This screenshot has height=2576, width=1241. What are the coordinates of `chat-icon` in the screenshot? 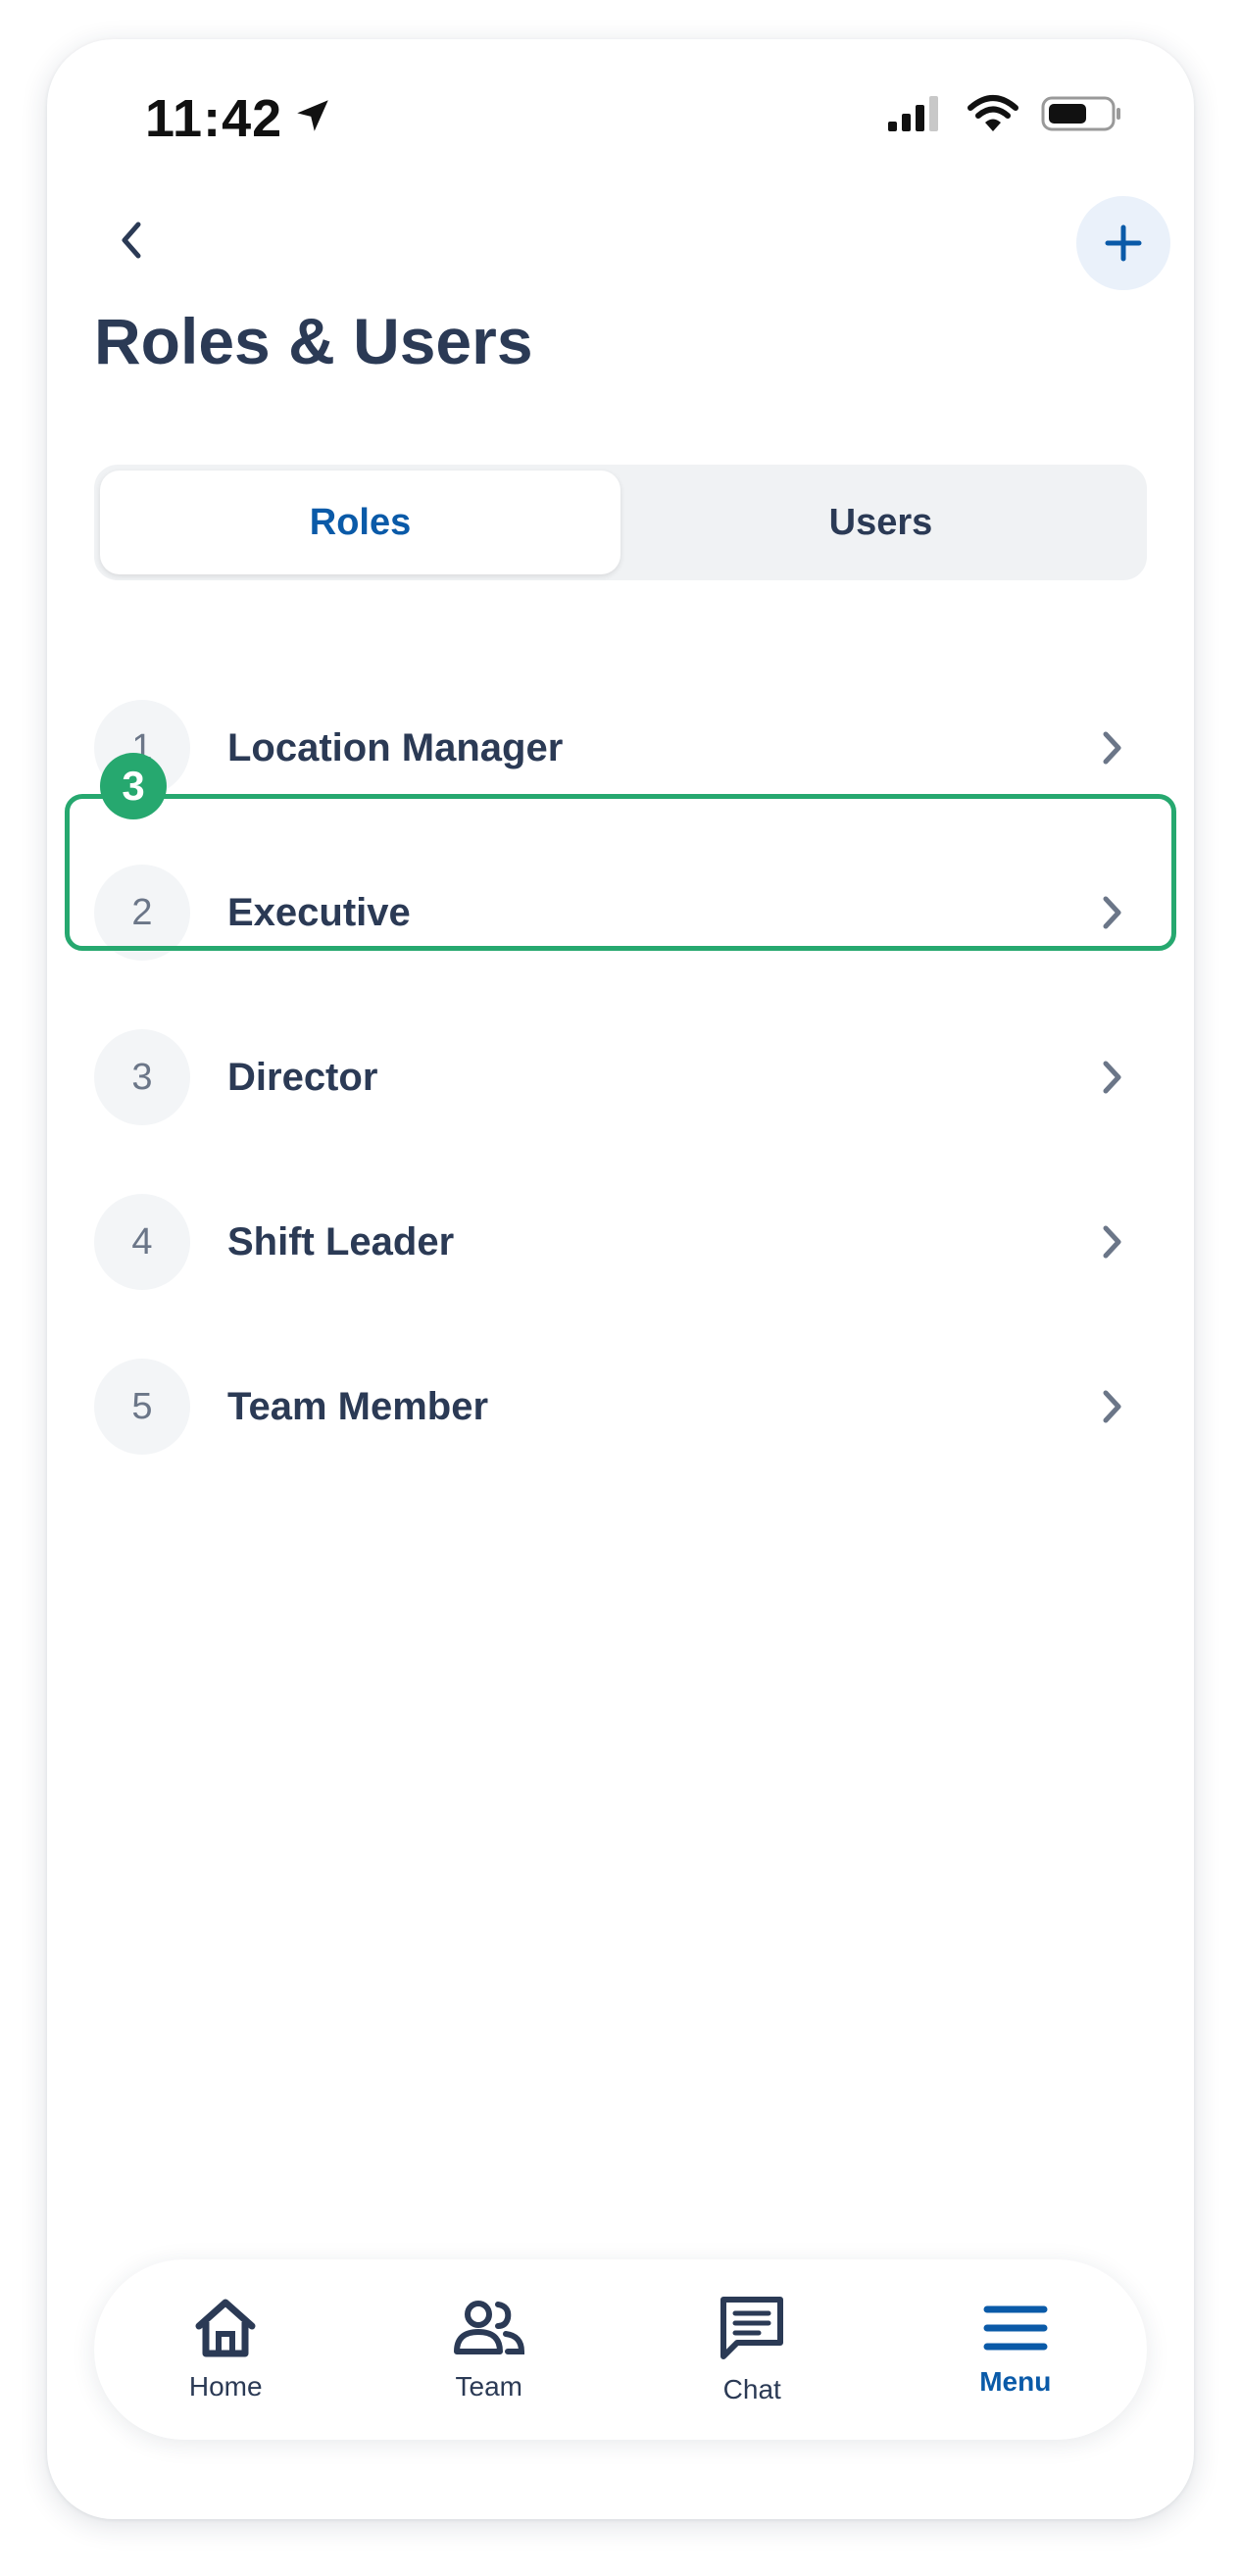 It's located at (752, 2328).